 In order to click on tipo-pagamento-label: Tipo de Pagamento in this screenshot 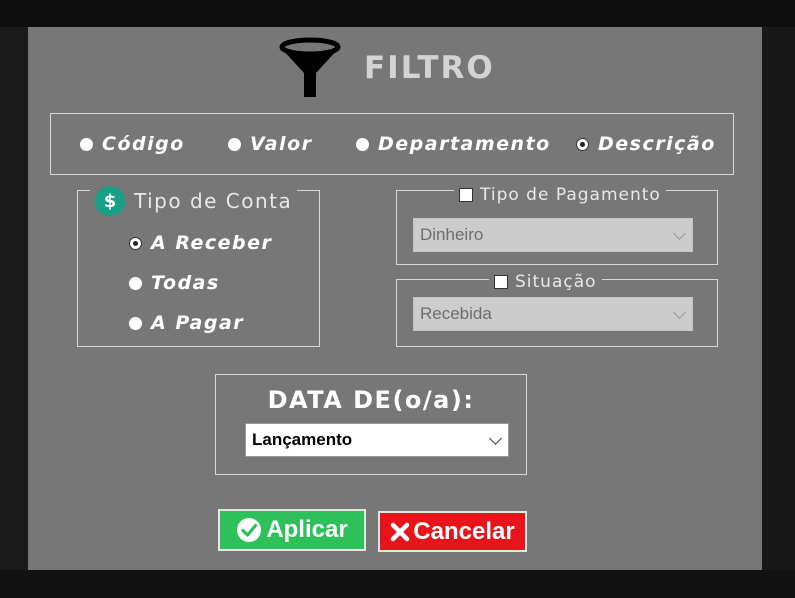, I will do `click(570, 195)`.